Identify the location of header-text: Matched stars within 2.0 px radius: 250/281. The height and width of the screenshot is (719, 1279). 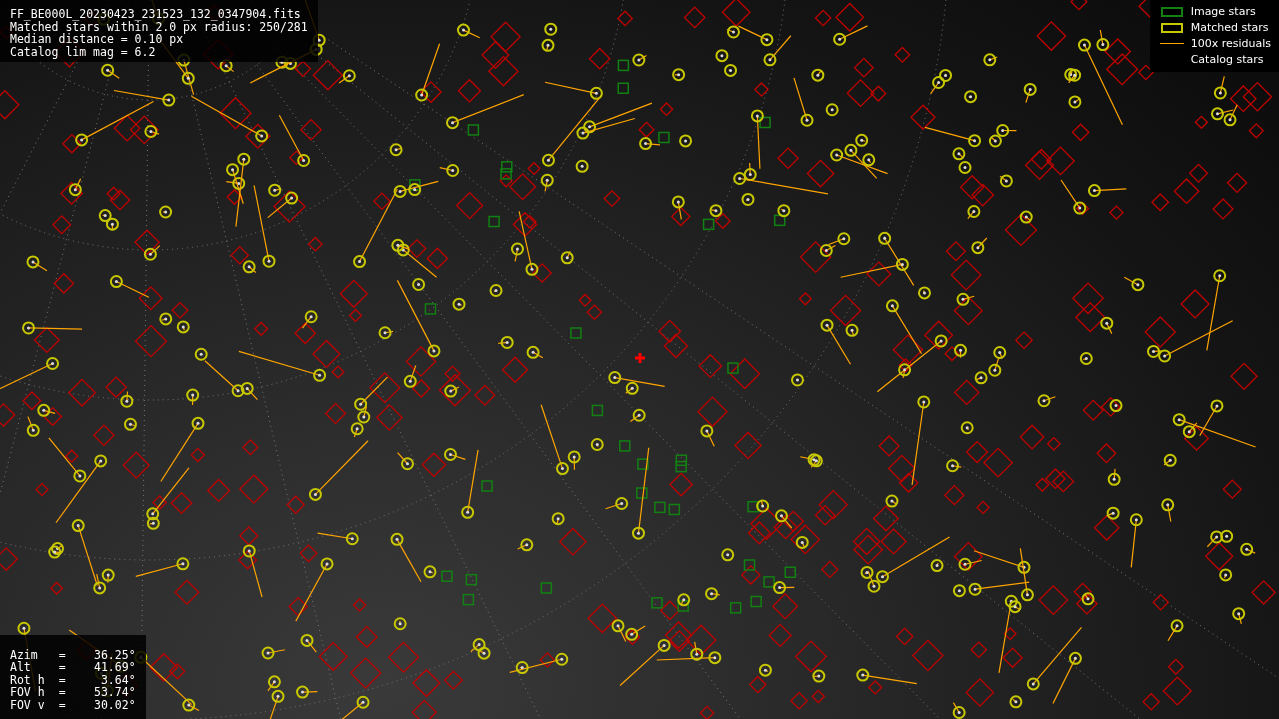
(159, 26).